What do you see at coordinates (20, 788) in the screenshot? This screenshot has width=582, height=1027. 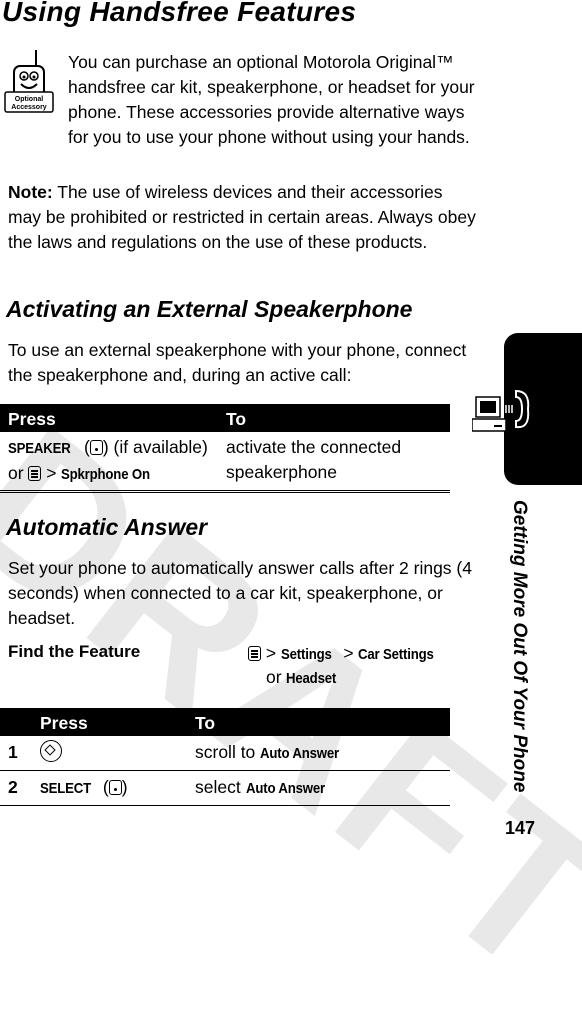 I see `step-number: 2` at bounding box center [20, 788].